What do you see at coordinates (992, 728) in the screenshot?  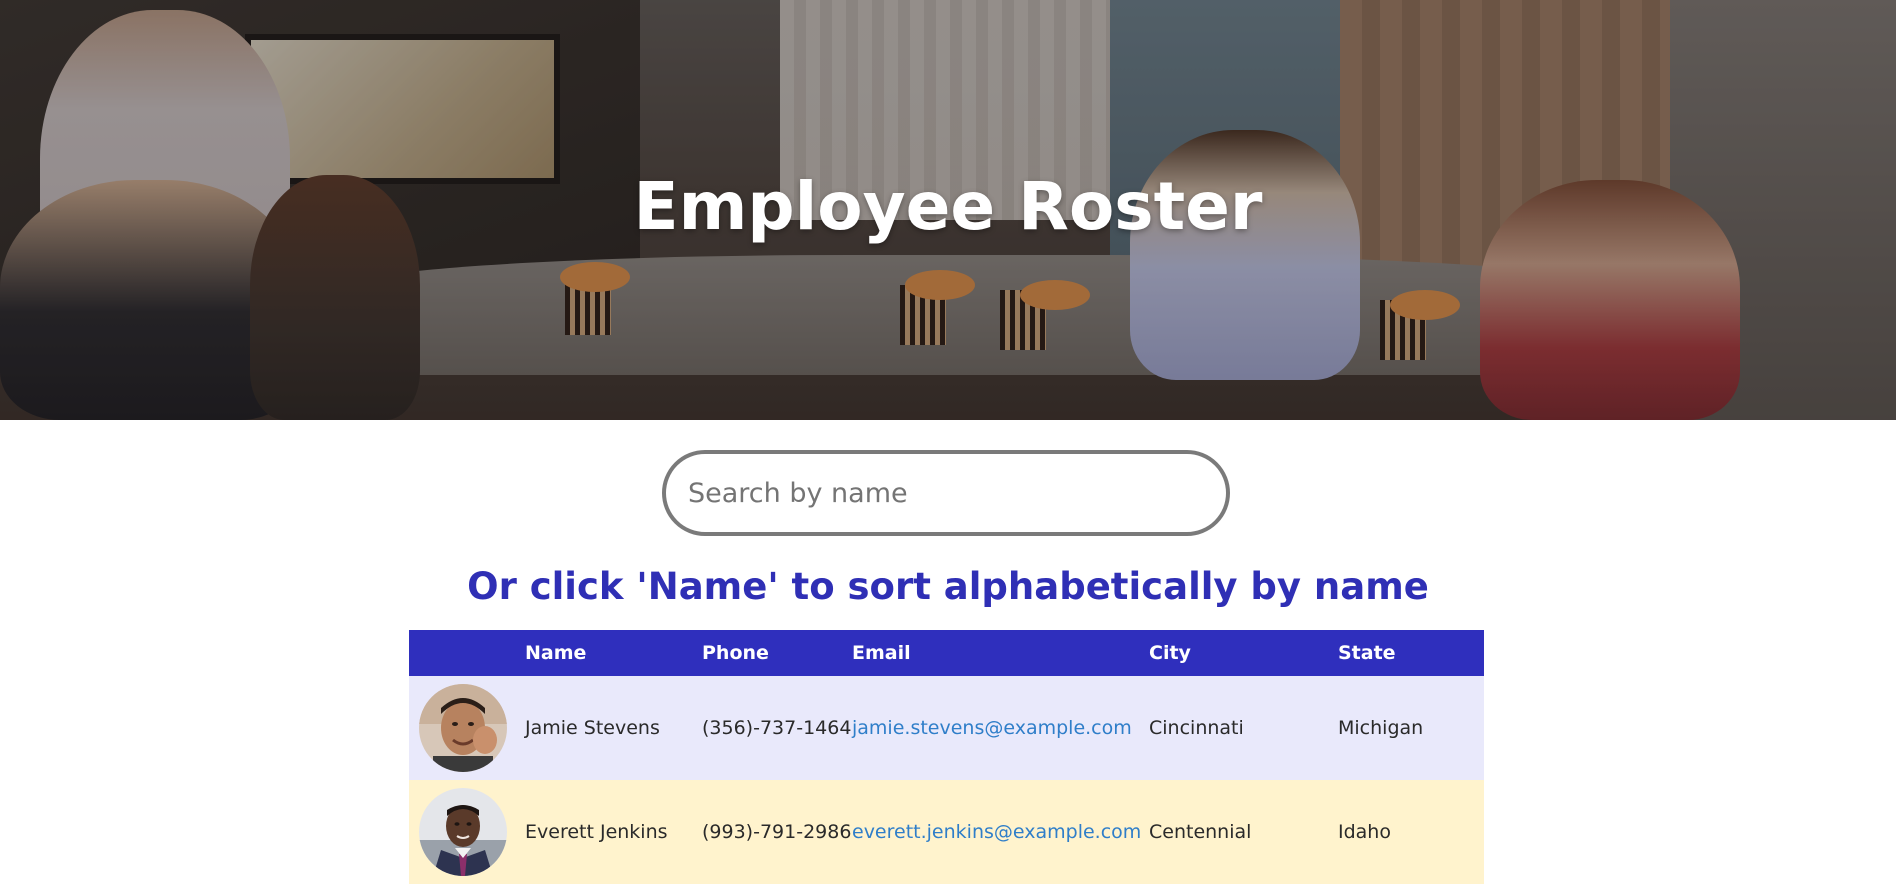 I see `employee-email-link: jamie.stevens@example.com` at bounding box center [992, 728].